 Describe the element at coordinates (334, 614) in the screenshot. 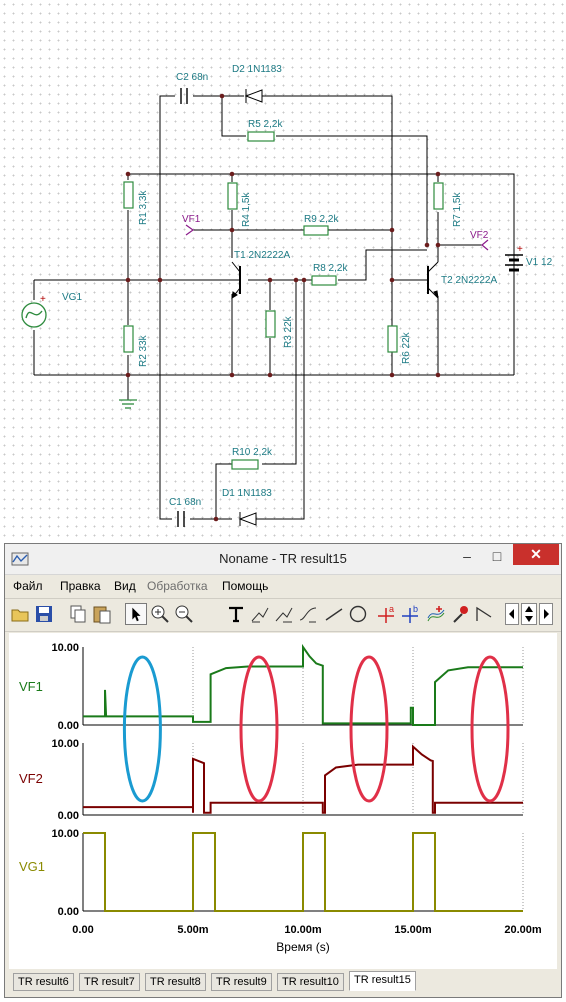

I see `line-icon` at that location.